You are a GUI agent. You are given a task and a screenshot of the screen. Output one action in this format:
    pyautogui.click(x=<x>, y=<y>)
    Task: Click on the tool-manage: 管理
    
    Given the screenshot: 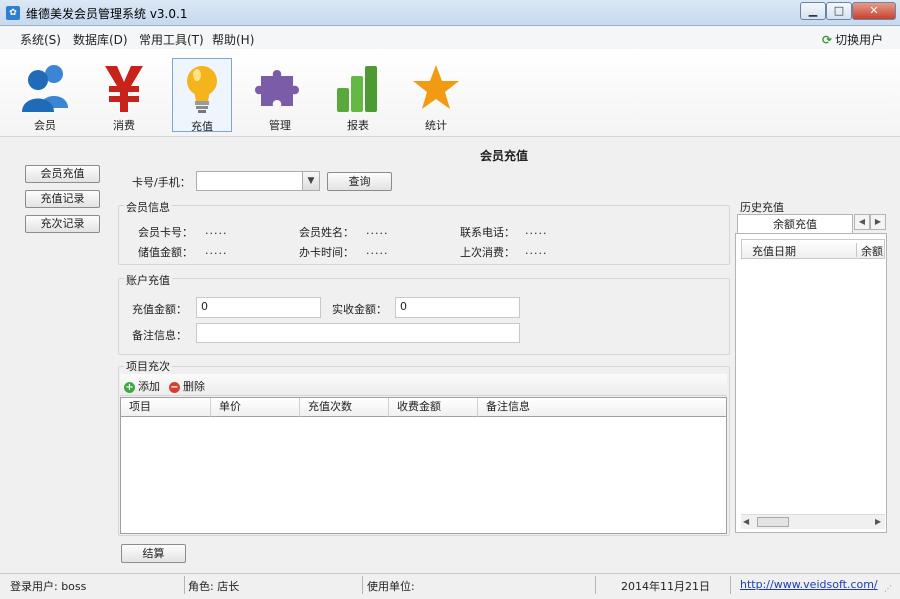 What is the action you would take?
    pyautogui.click(x=280, y=95)
    